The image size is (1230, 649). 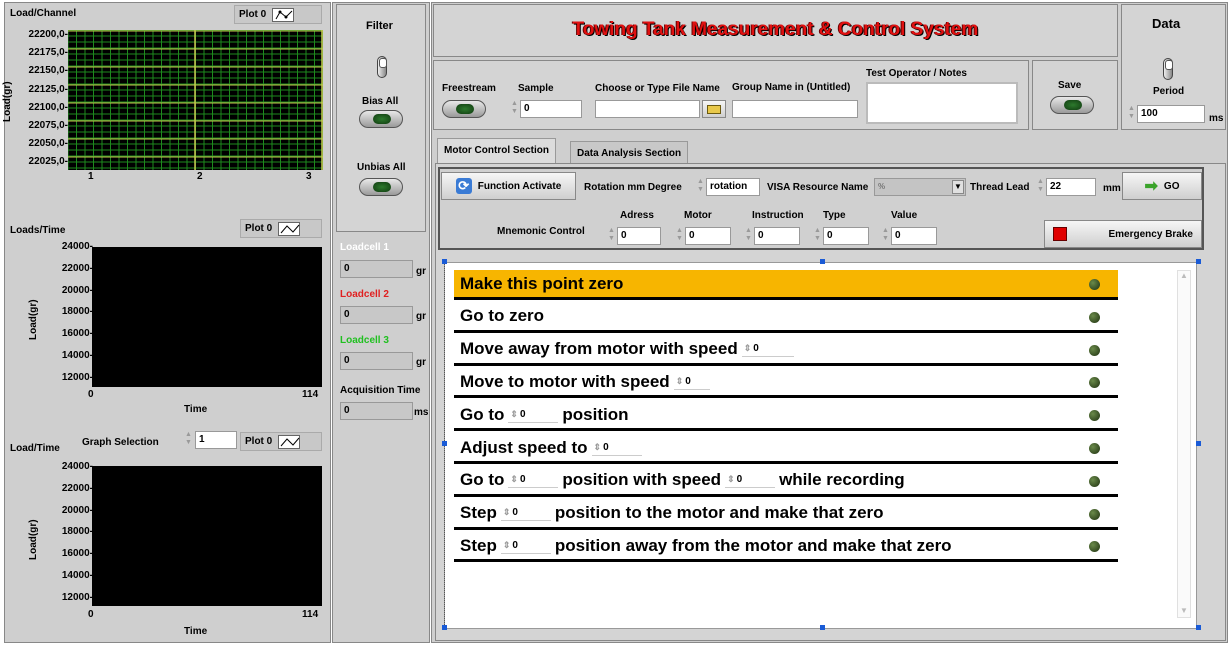 What do you see at coordinates (679, 236) in the screenshot?
I see `motor-spinner: ▲ ▼` at bounding box center [679, 236].